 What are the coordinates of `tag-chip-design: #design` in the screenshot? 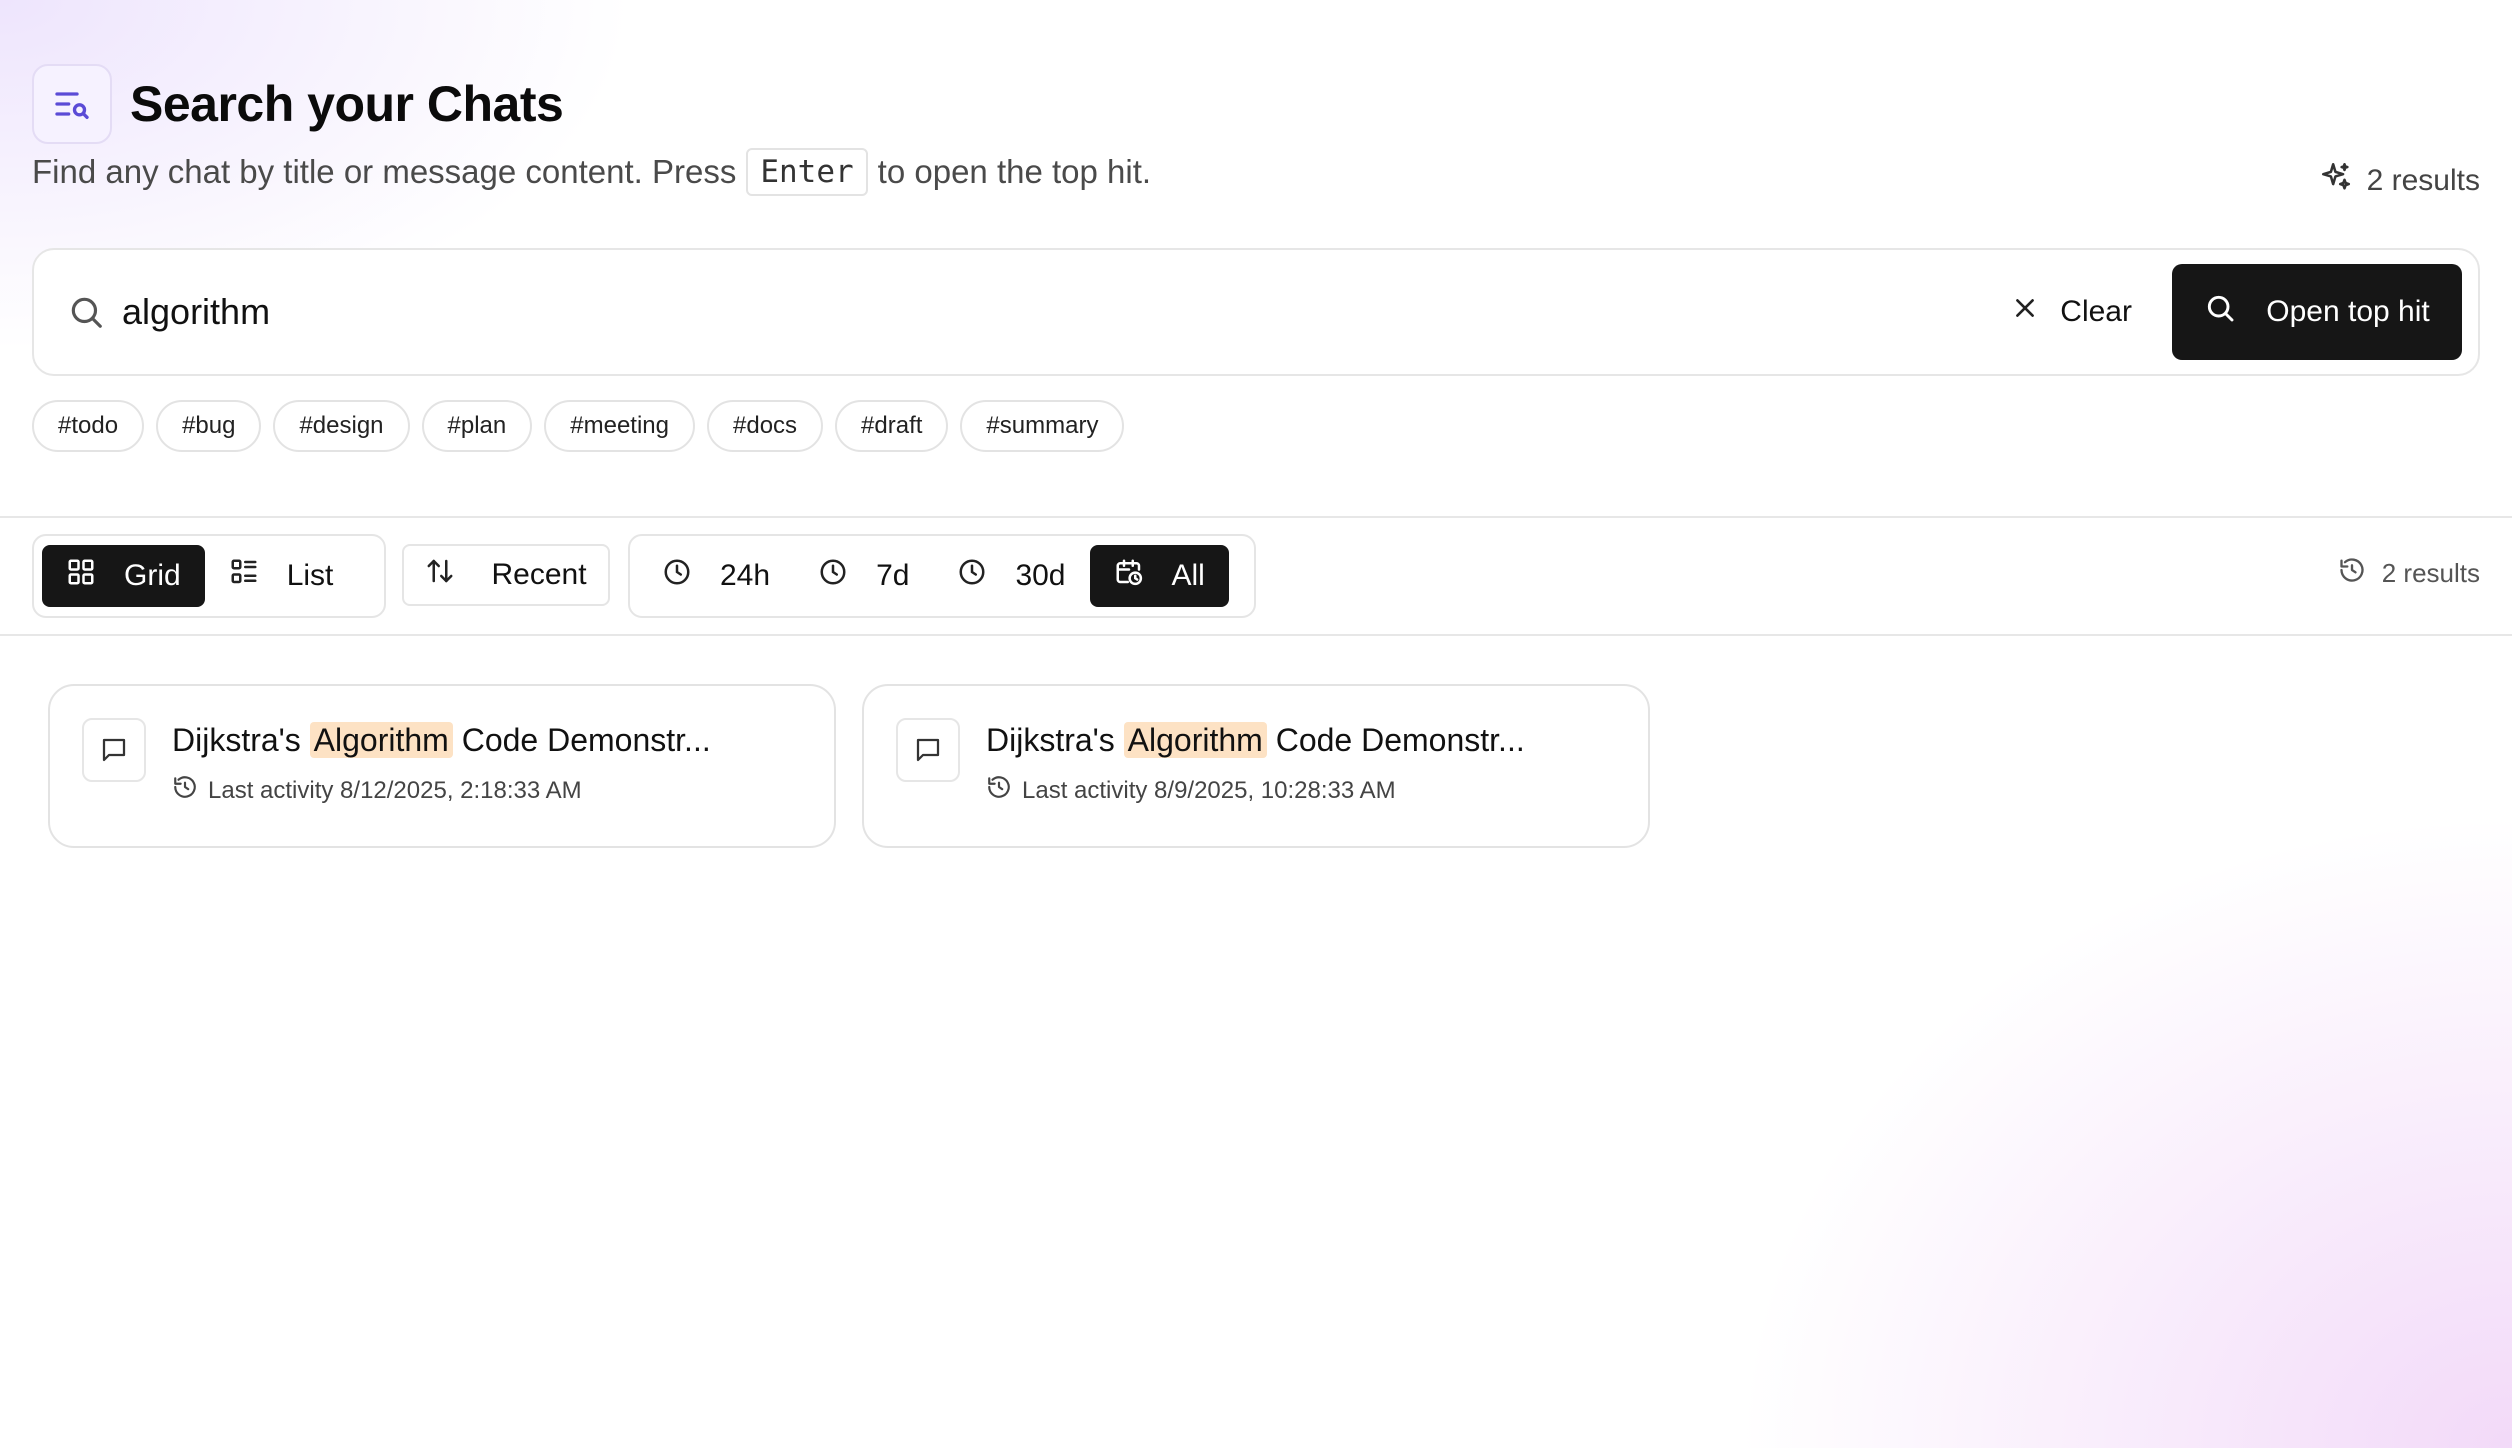 It's located at (341, 426).